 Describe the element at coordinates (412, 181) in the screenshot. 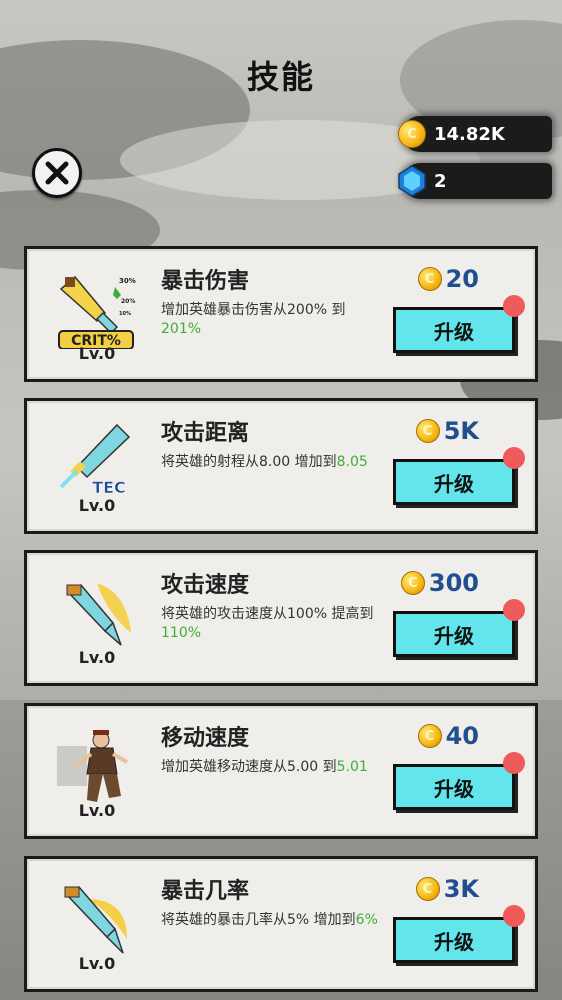

I see `gem-icon` at that location.